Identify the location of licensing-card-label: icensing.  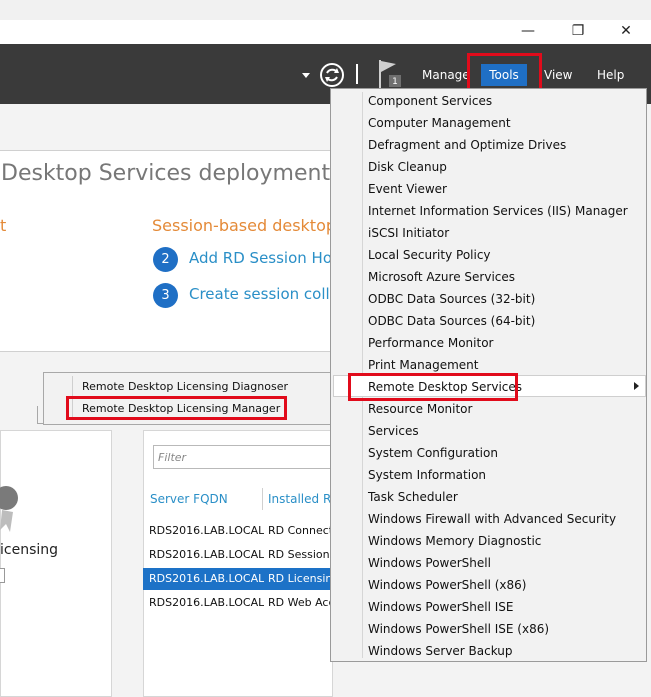
(29, 550).